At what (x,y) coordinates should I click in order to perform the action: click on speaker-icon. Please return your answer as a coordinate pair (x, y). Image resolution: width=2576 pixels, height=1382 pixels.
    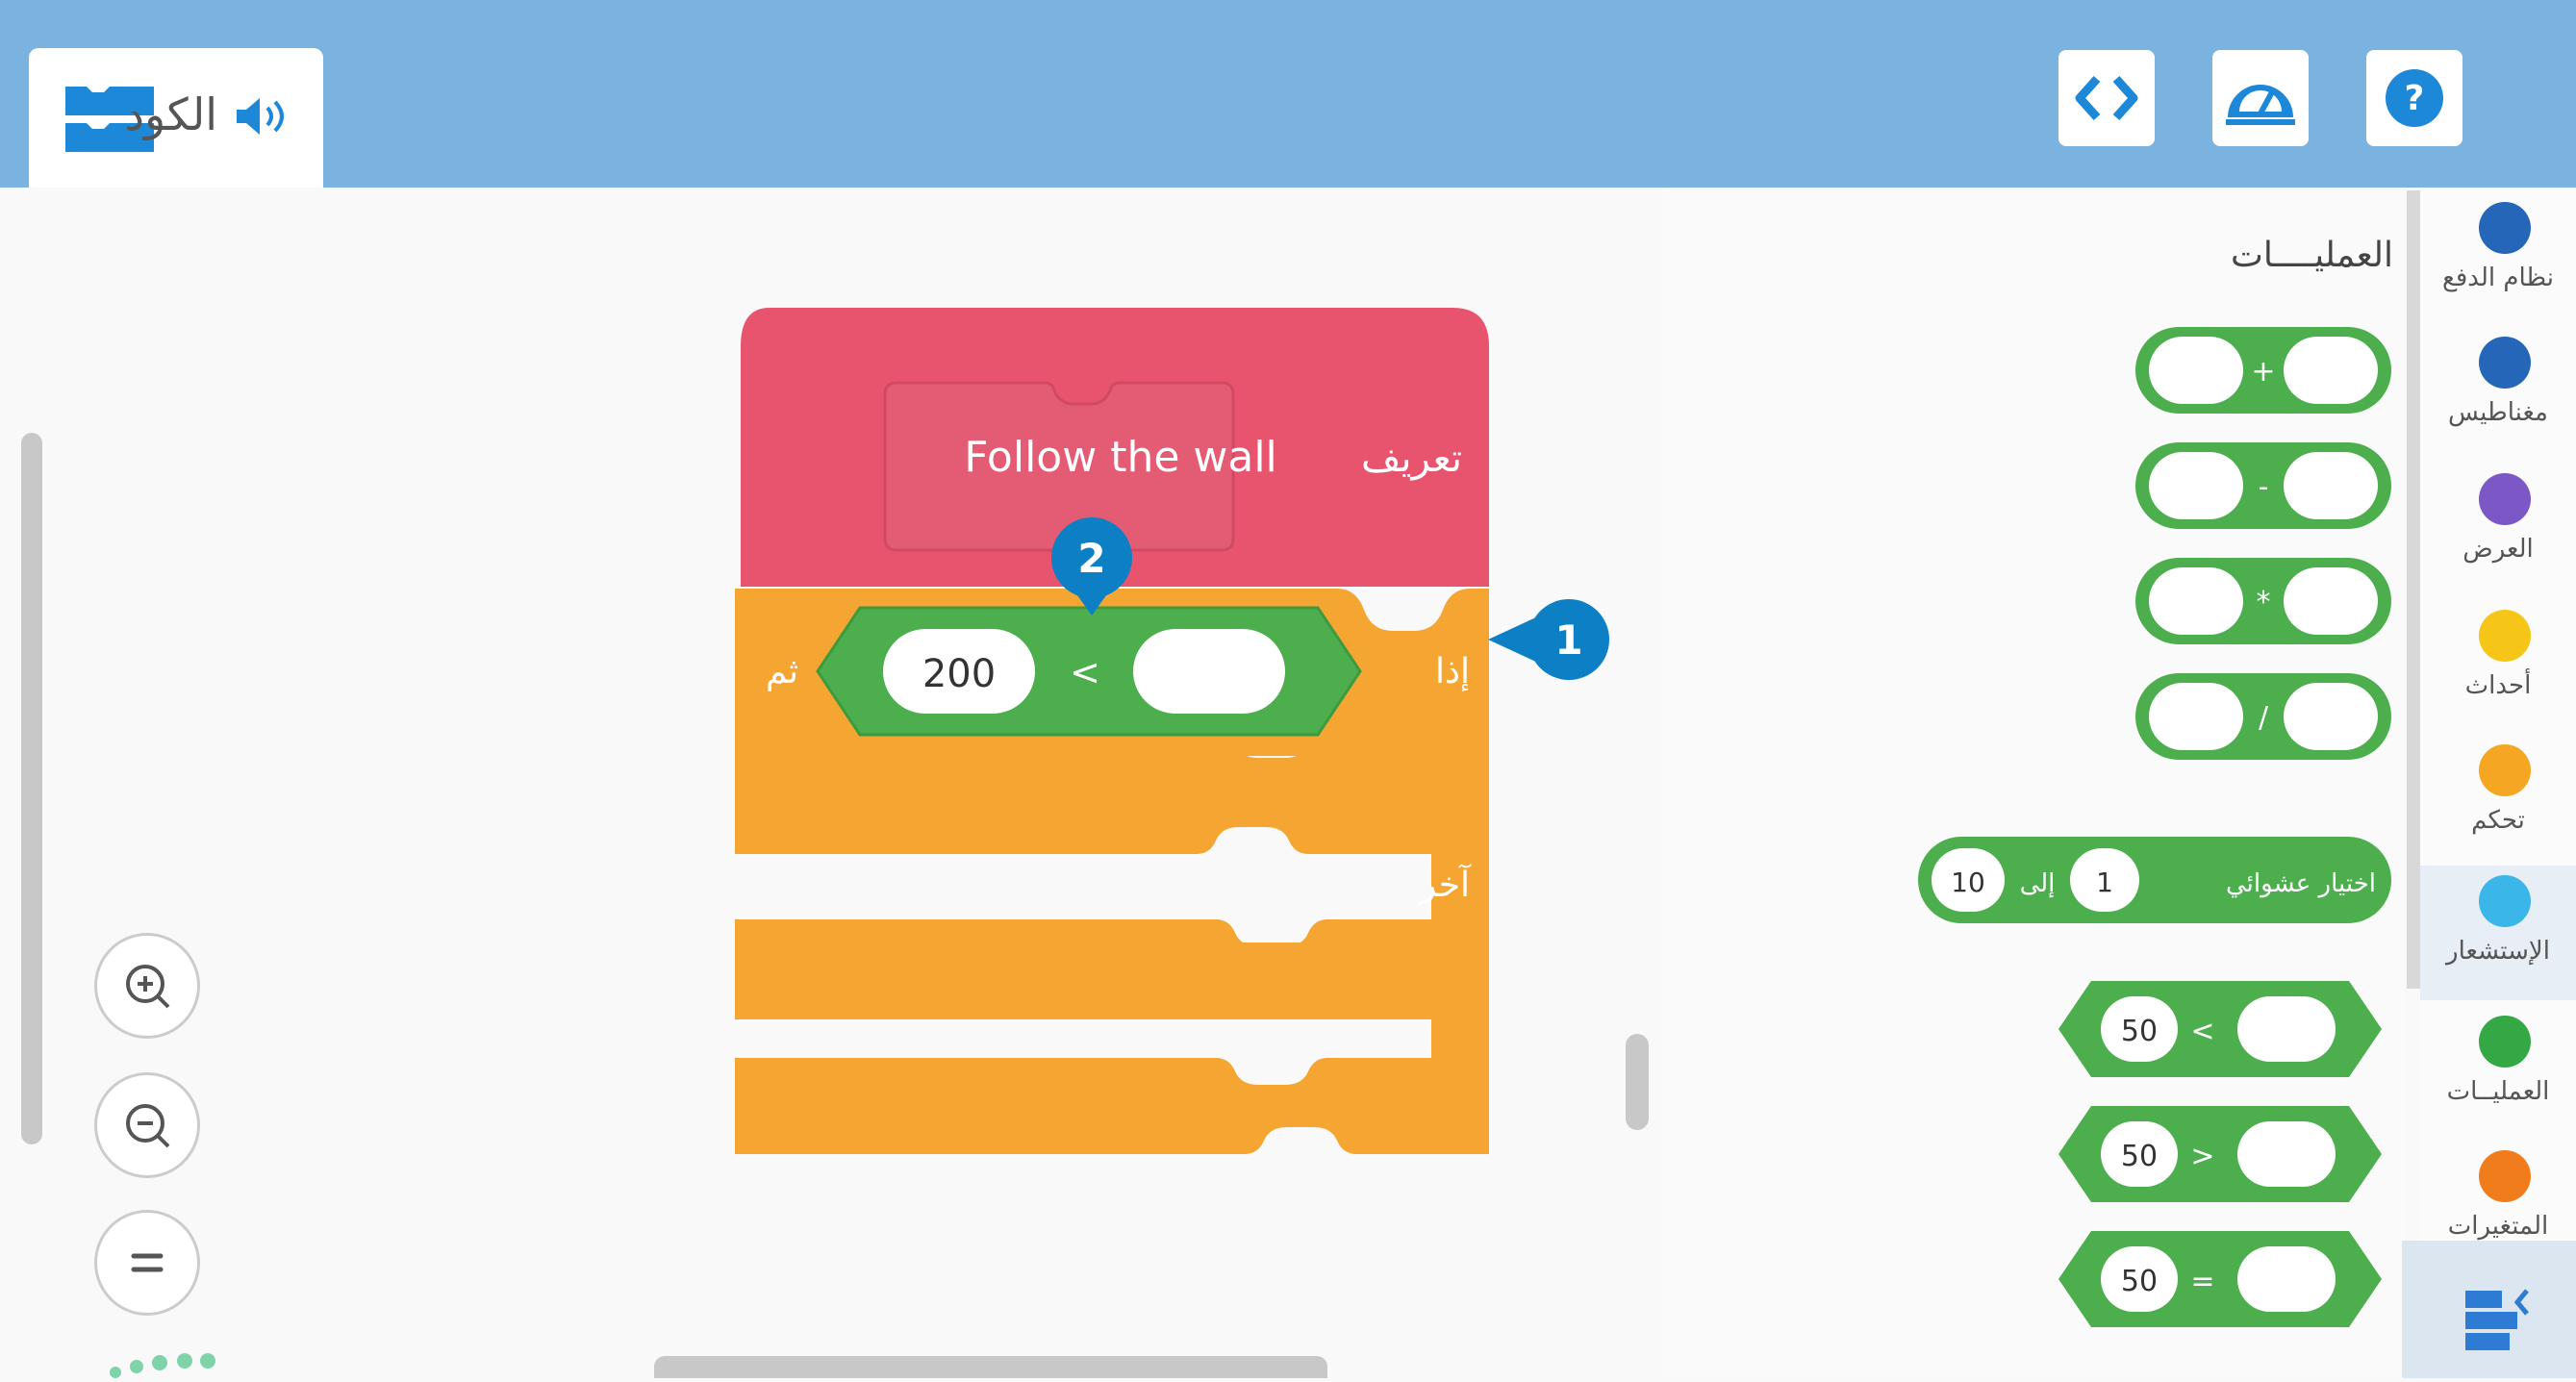
    Looking at the image, I should click on (264, 116).